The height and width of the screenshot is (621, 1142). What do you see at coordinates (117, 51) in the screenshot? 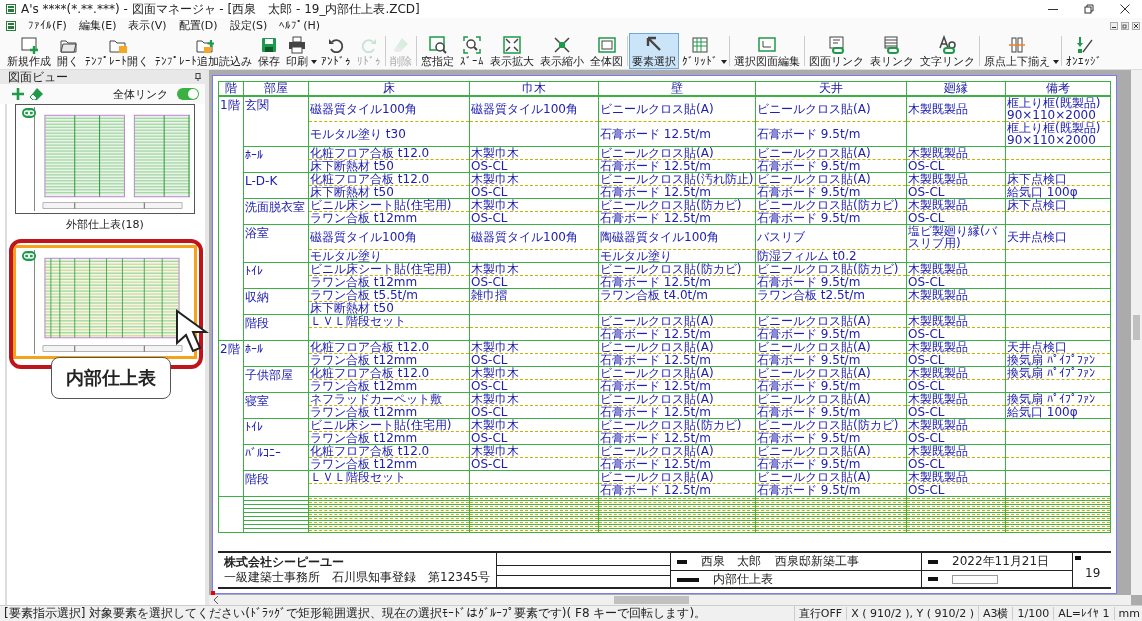
I see `template-folder-button: ﾃﾝﾌﾟﾚｰﾄ開く` at bounding box center [117, 51].